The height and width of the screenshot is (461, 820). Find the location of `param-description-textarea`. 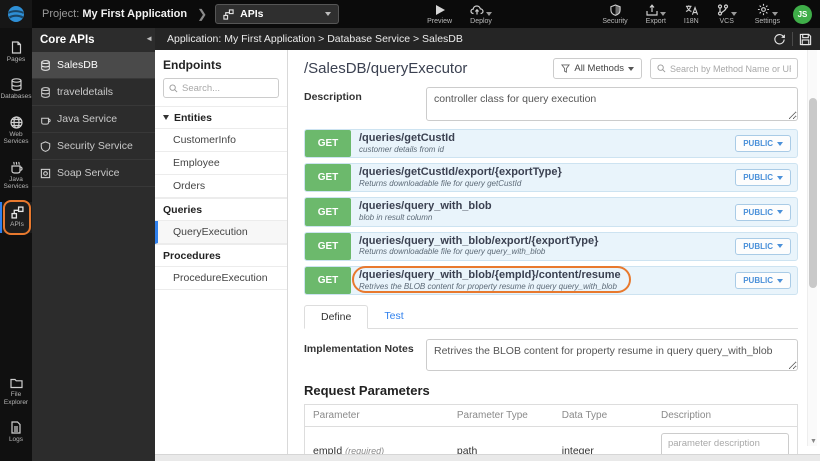

param-description-textarea is located at coordinates (724, 443).